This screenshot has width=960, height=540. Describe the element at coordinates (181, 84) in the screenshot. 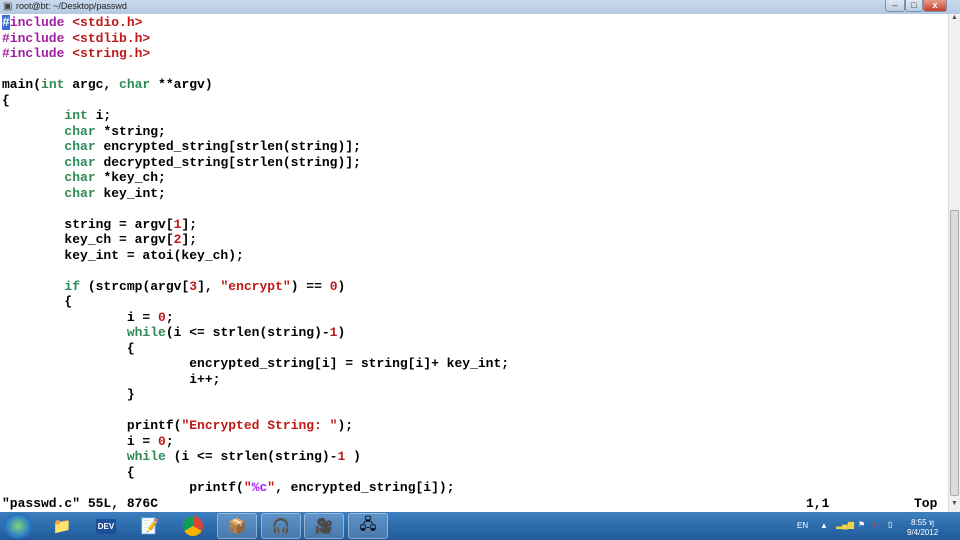

I see `code-token: **argv)` at that location.